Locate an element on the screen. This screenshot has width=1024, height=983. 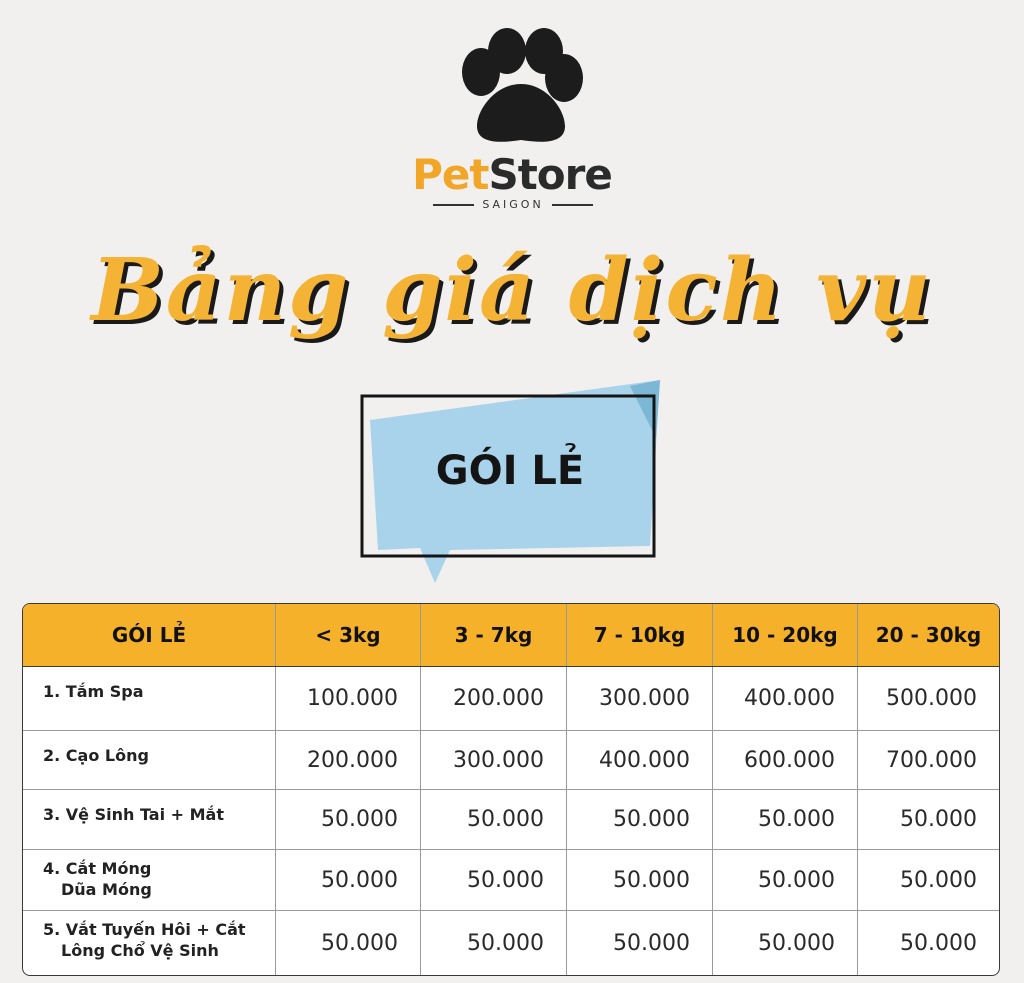
paw-icon is located at coordinates (520, 89).